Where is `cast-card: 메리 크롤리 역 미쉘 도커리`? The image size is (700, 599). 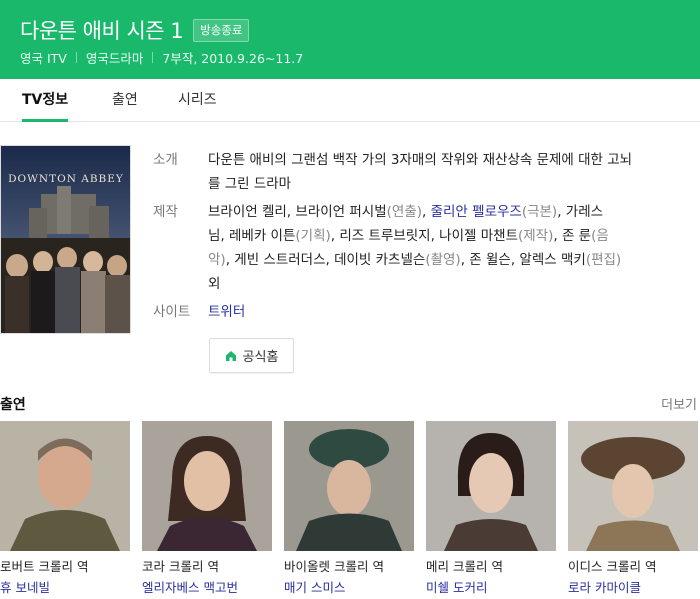
cast-card: 메리 크롤리 역 미쉘 도커리 is located at coordinates (491, 508).